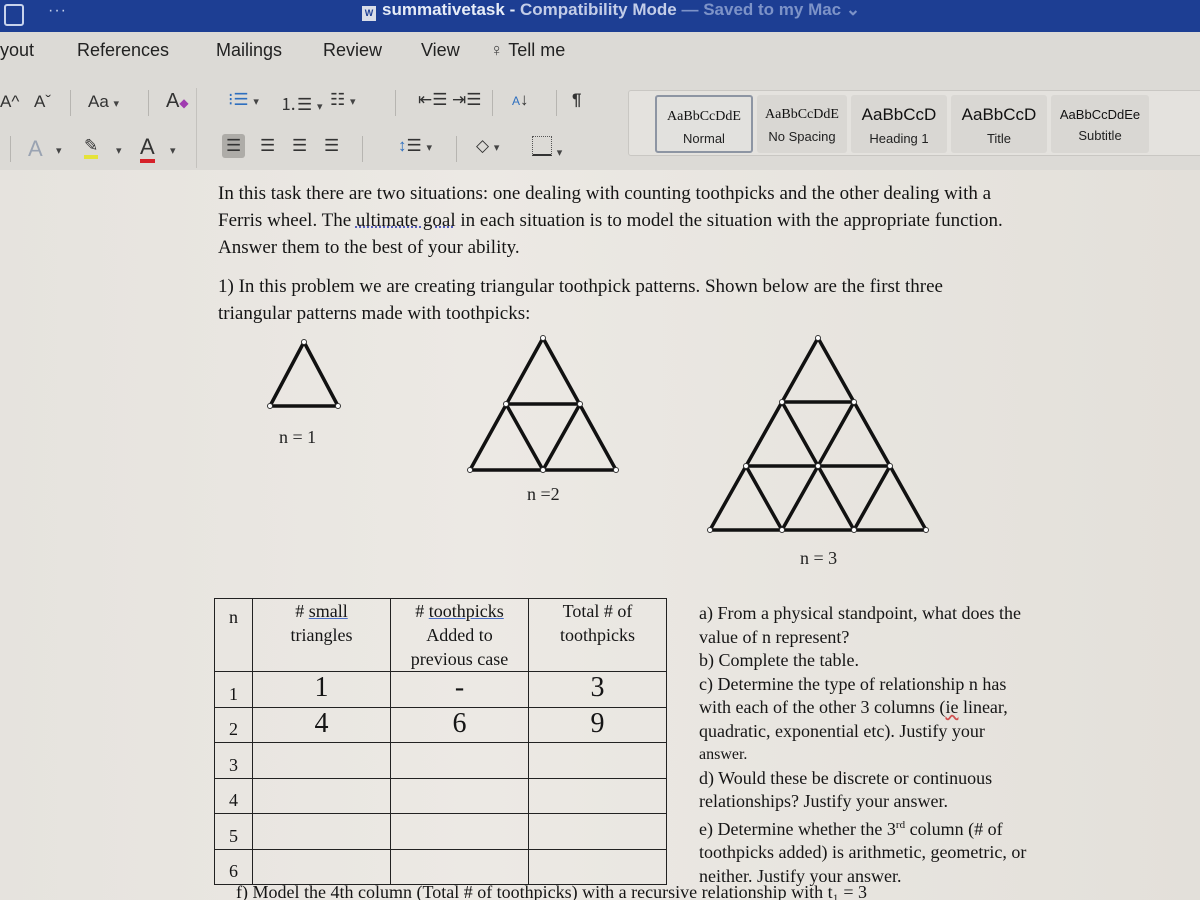 This screenshot has height=900, width=1200. I want to click on document-edit-icon, so click(14, 15).